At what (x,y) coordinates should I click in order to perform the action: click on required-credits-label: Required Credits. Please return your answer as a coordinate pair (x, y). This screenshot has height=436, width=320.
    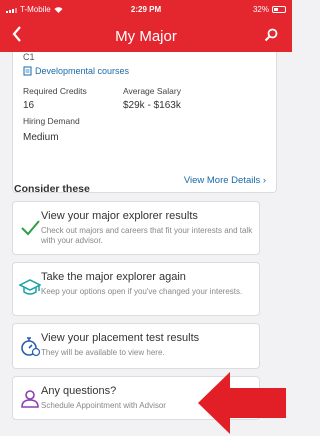
    Looking at the image, I should click on (55, 91).